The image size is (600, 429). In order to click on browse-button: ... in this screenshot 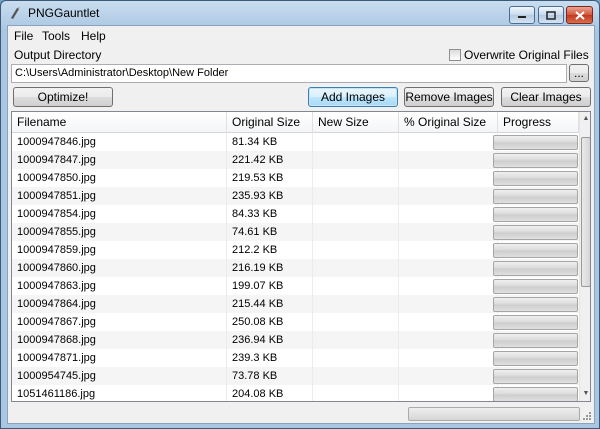, I will do `click(579, 73)`.